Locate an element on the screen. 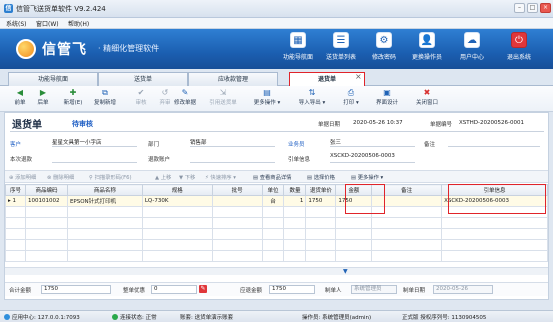 The width and height of the screenshot is (553, 322). customer-field: 星星文具第一小字店 is located at coordinates (77, 142).